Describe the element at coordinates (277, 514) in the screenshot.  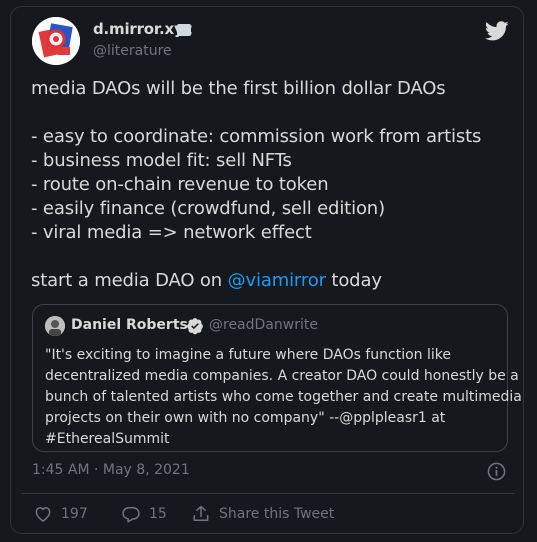
I see `share-label: Share this Tweet` at that location.